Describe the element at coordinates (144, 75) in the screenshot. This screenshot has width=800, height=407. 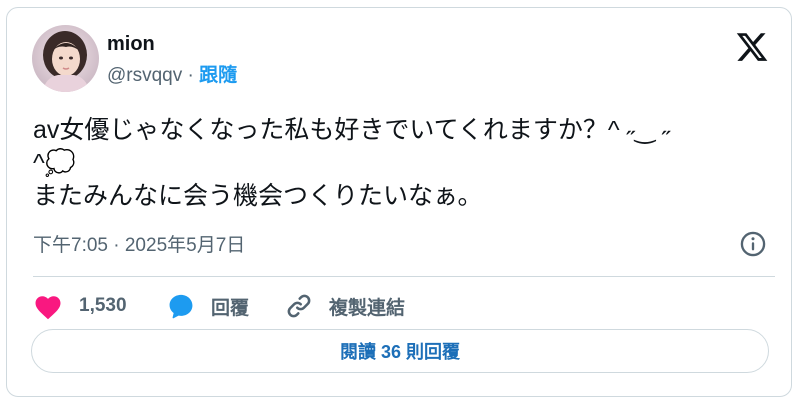
I see `author-handle: @rsvqqv` at that location.